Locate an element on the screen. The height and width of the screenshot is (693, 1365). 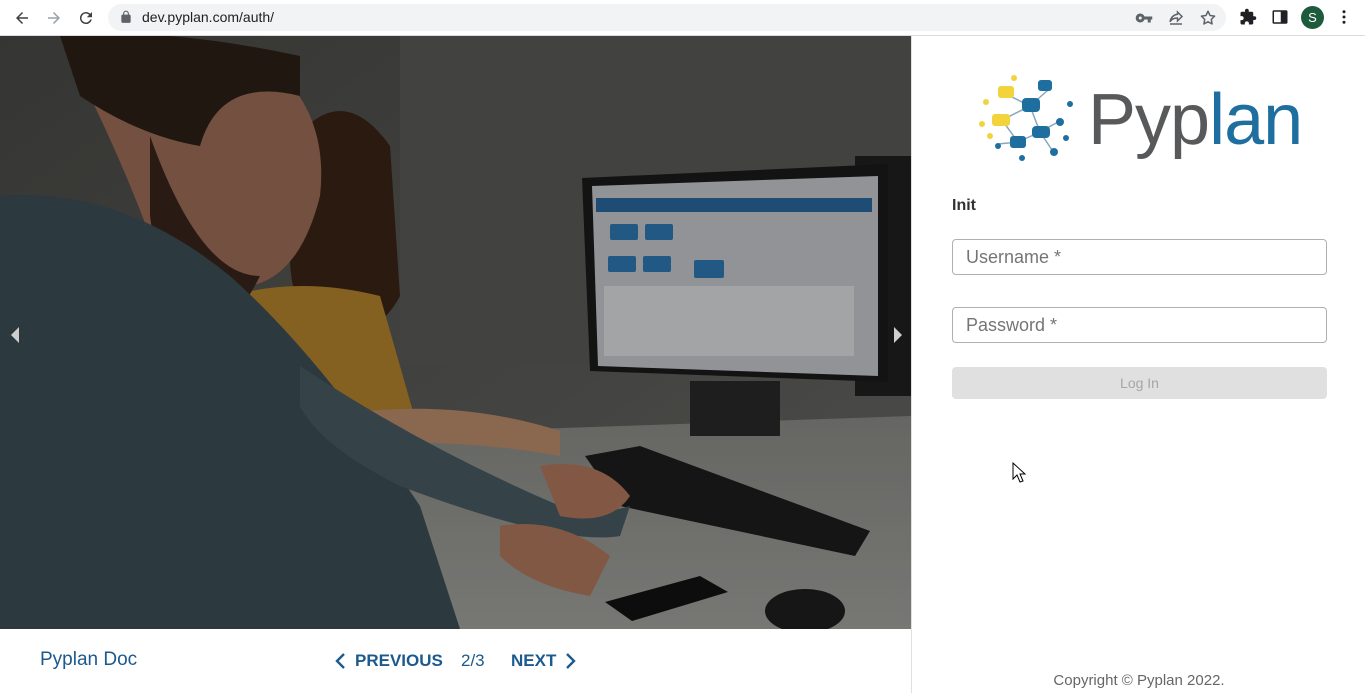
reload-icon is located at coordinates (85, 18).